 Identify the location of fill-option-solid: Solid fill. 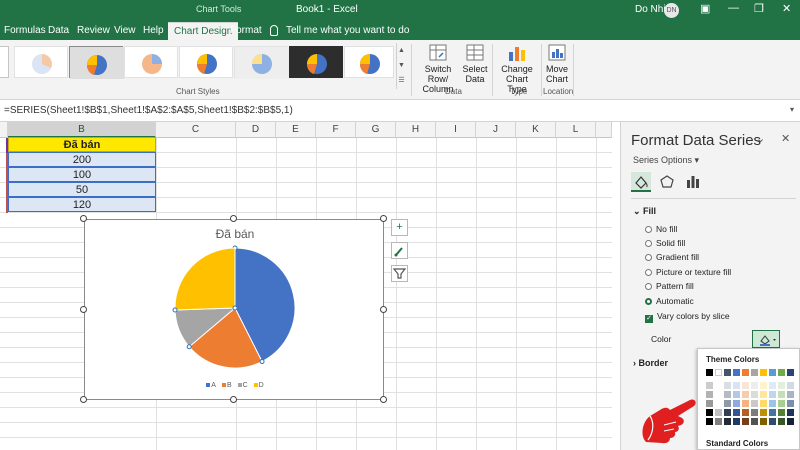
(665, 243).